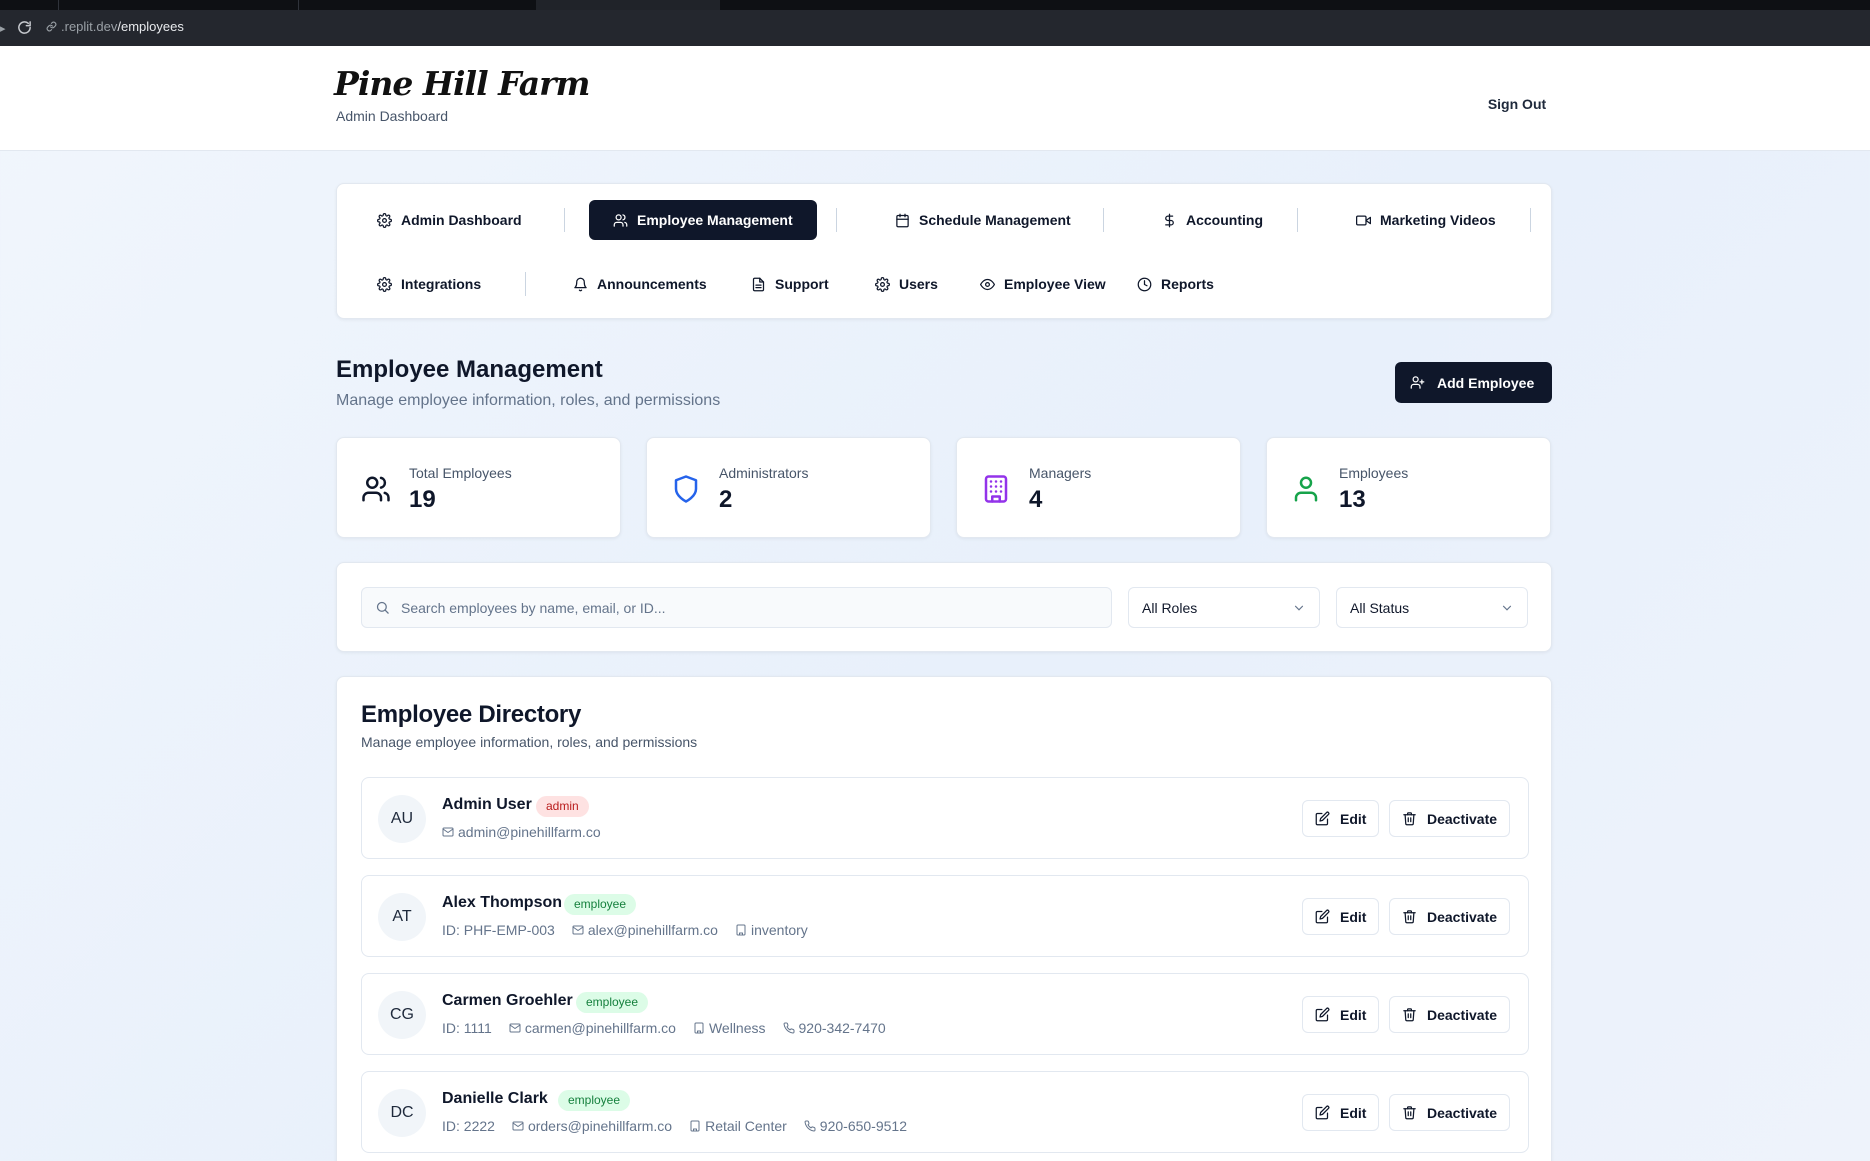 This screenshot has height=1161, width=1870. I want to click on employee-name: Danielle Clark, so click(495, 1098).